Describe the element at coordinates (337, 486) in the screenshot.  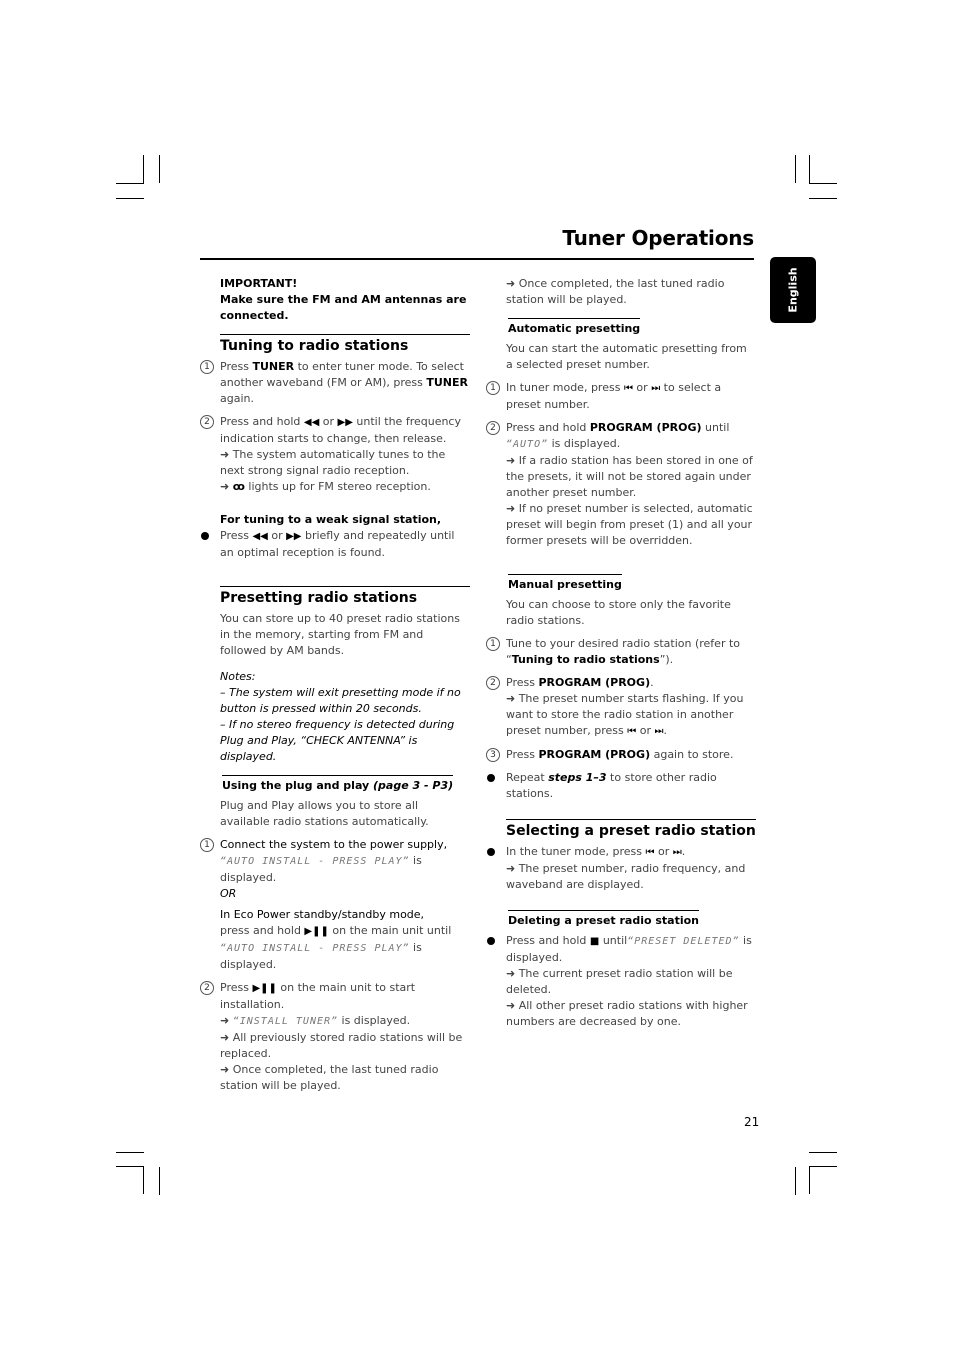
I see `result-text: lights up for FM stereo reception.` at that location.